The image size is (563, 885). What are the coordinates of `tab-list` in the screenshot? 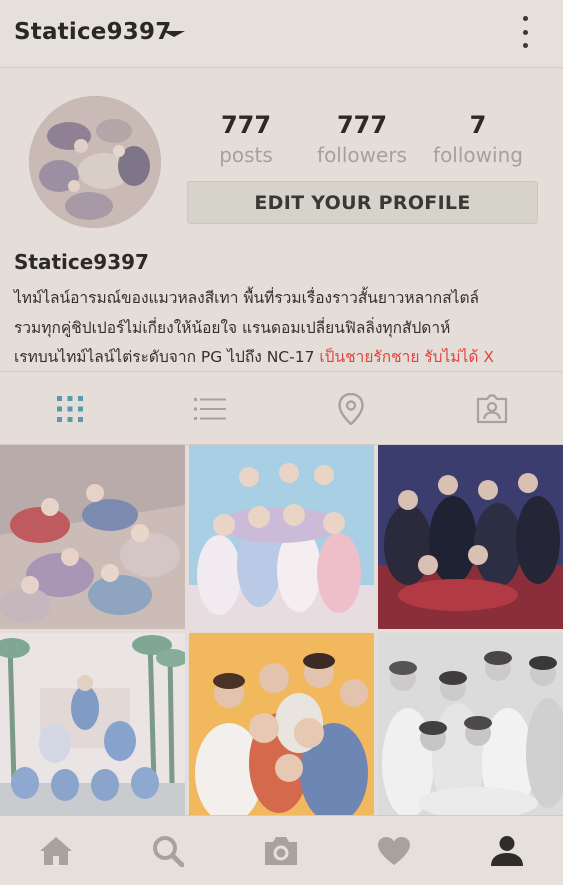 It's located at (210, 409).